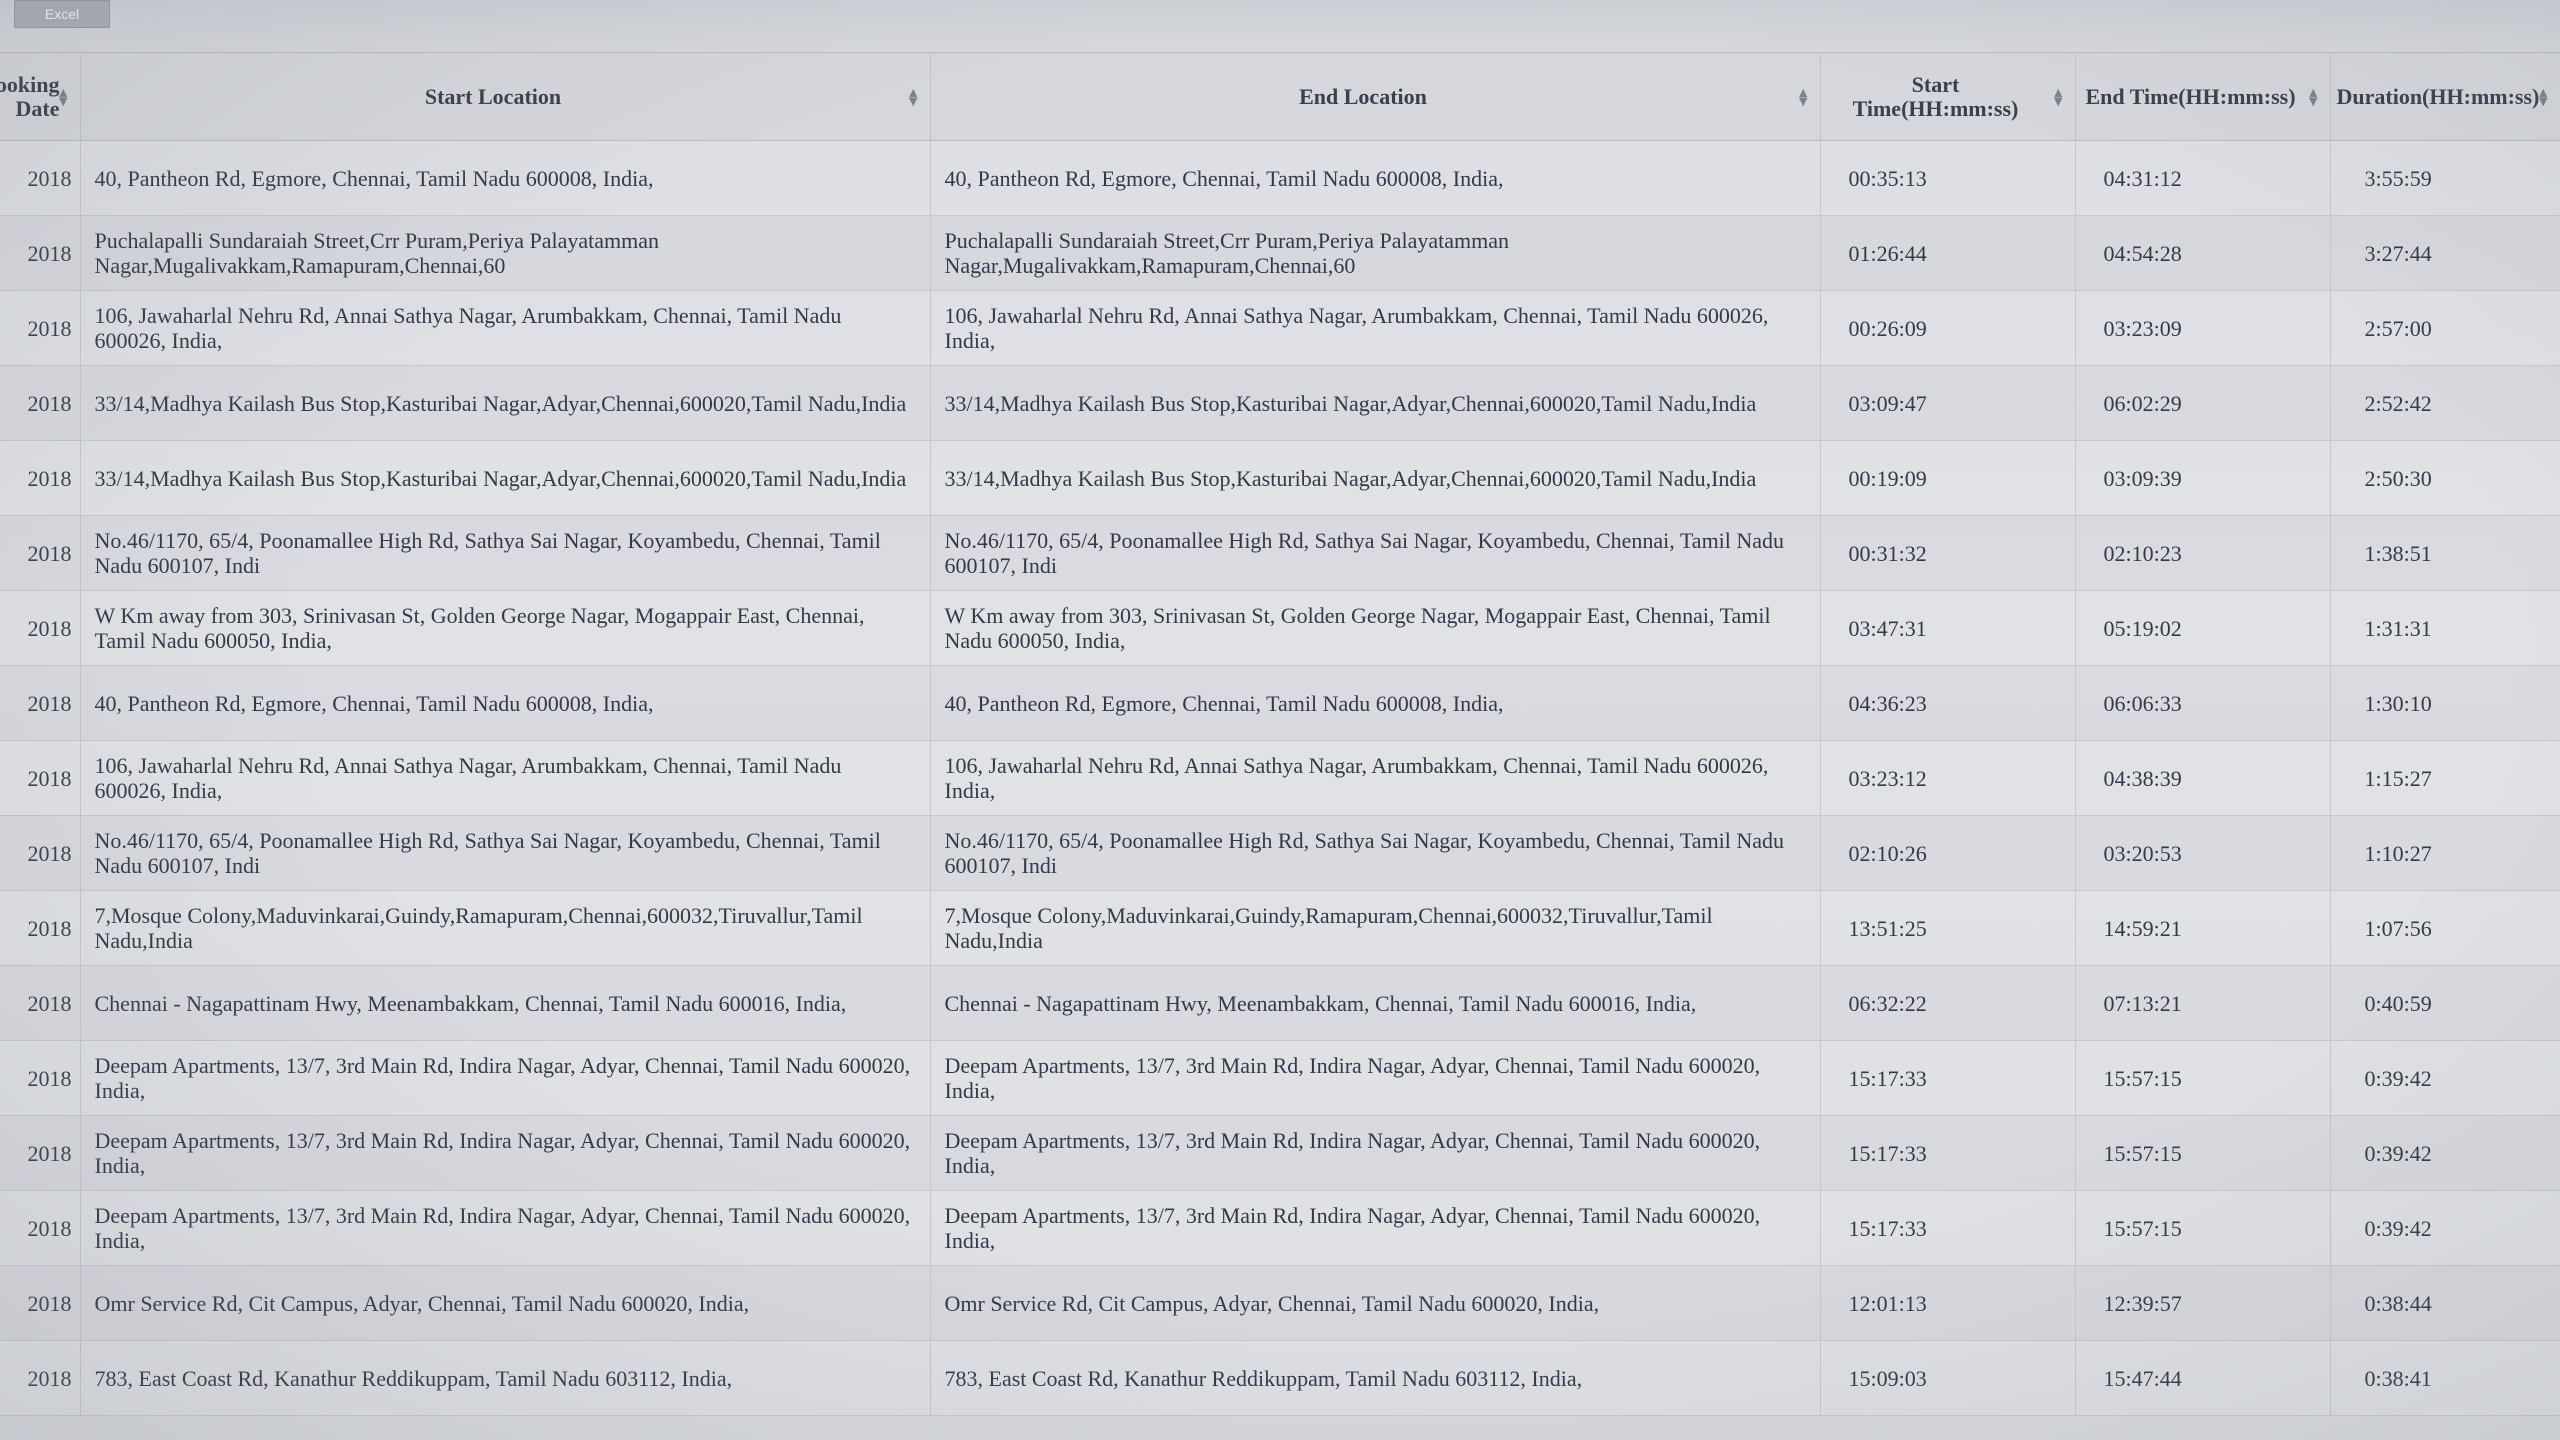 The height and width of the screenshot is (1440, 2560). Describe the element at coordinates (2445, 1303) in the screenshot. I see `duration-cell: 0:38:44` at that location.